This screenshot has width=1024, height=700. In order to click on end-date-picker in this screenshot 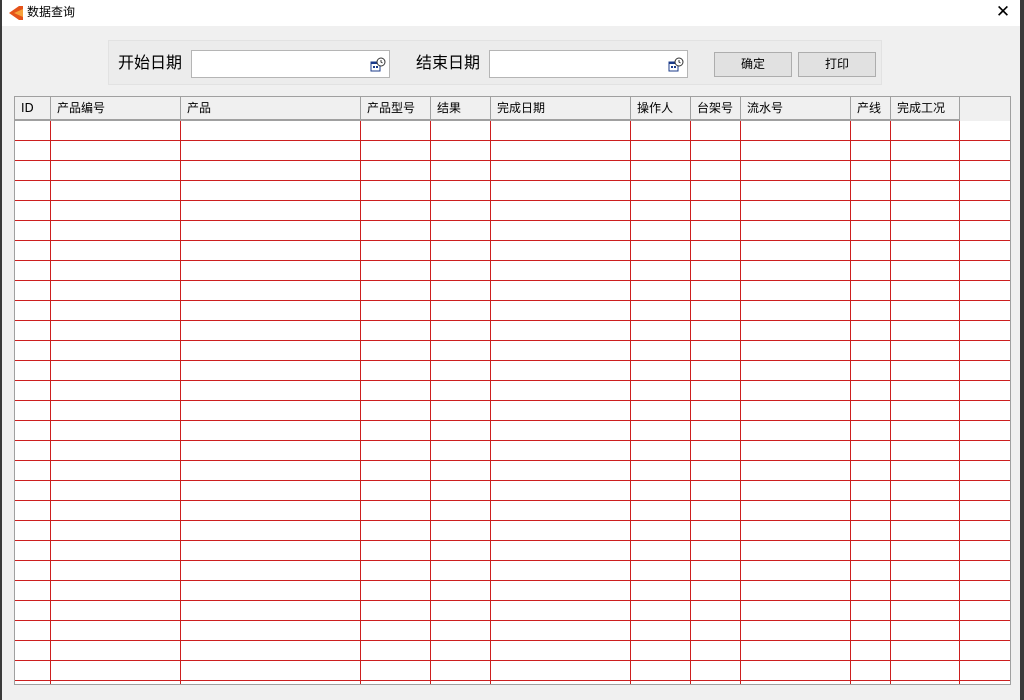, I will do `click(588, 64)`.